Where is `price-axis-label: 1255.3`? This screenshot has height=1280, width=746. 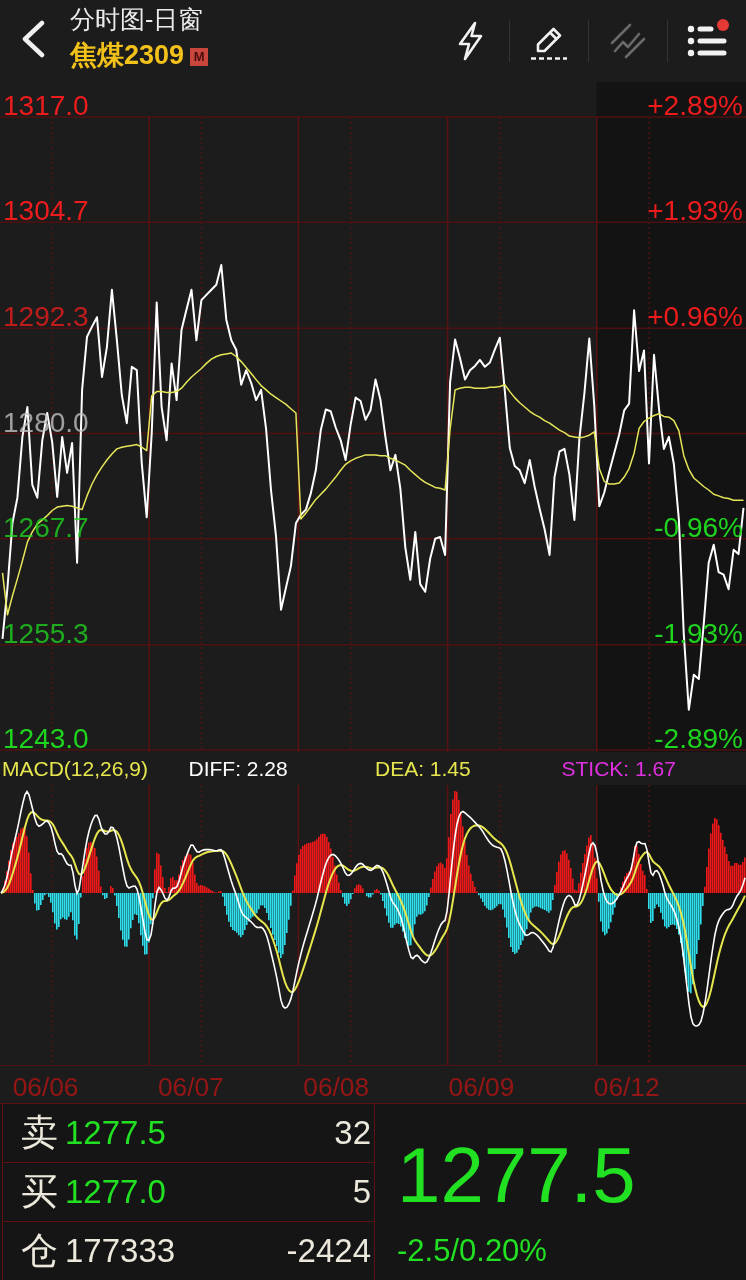 price-axis-label: 1255.3 is located at coordinates (46, 633).